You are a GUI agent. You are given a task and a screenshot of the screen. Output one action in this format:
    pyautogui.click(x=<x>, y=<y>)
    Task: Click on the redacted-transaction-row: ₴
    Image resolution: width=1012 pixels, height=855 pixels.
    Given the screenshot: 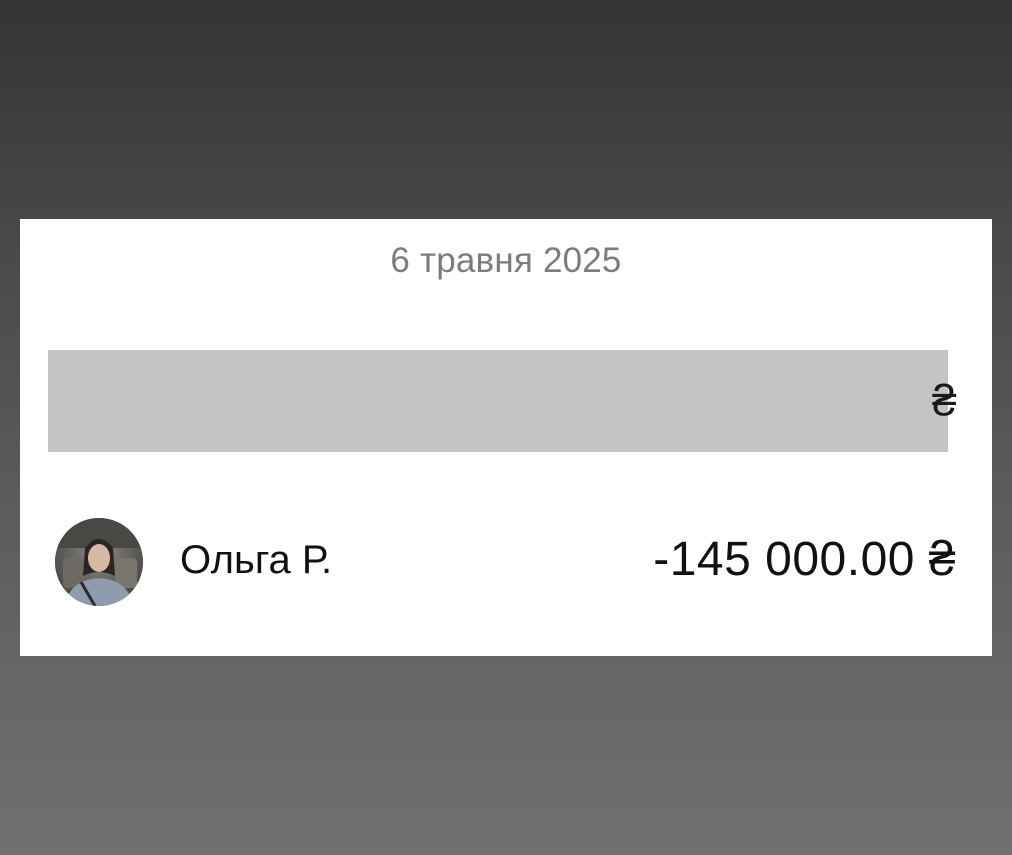 What is the action you would take?
    pyautogui.click(x=506, y=401)
    